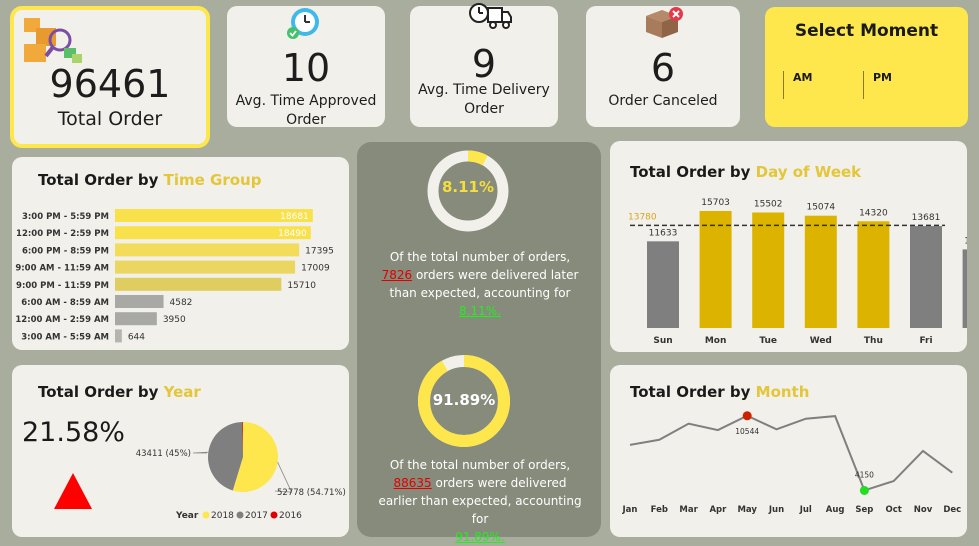  Describe the element at coordinates (659, 510) in the screenshot. I see `month-category-label: Feb` at that location.